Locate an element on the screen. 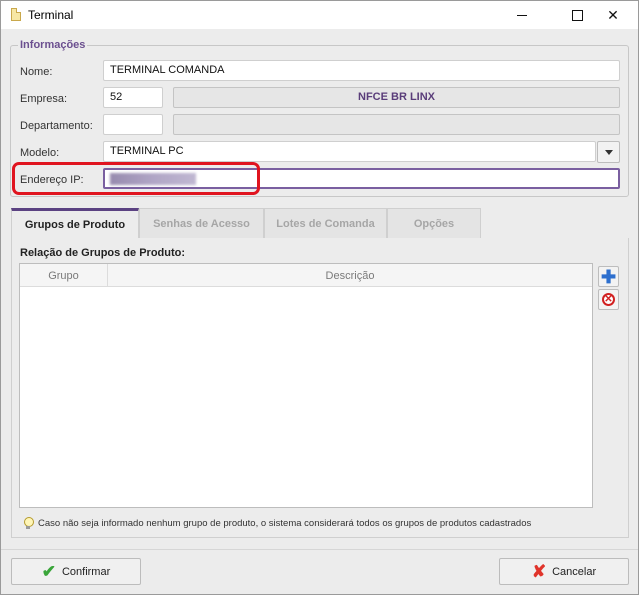 The image size is (639, 595). cancel-button: ✘ Cancelar is located at coordinates (564, 571).